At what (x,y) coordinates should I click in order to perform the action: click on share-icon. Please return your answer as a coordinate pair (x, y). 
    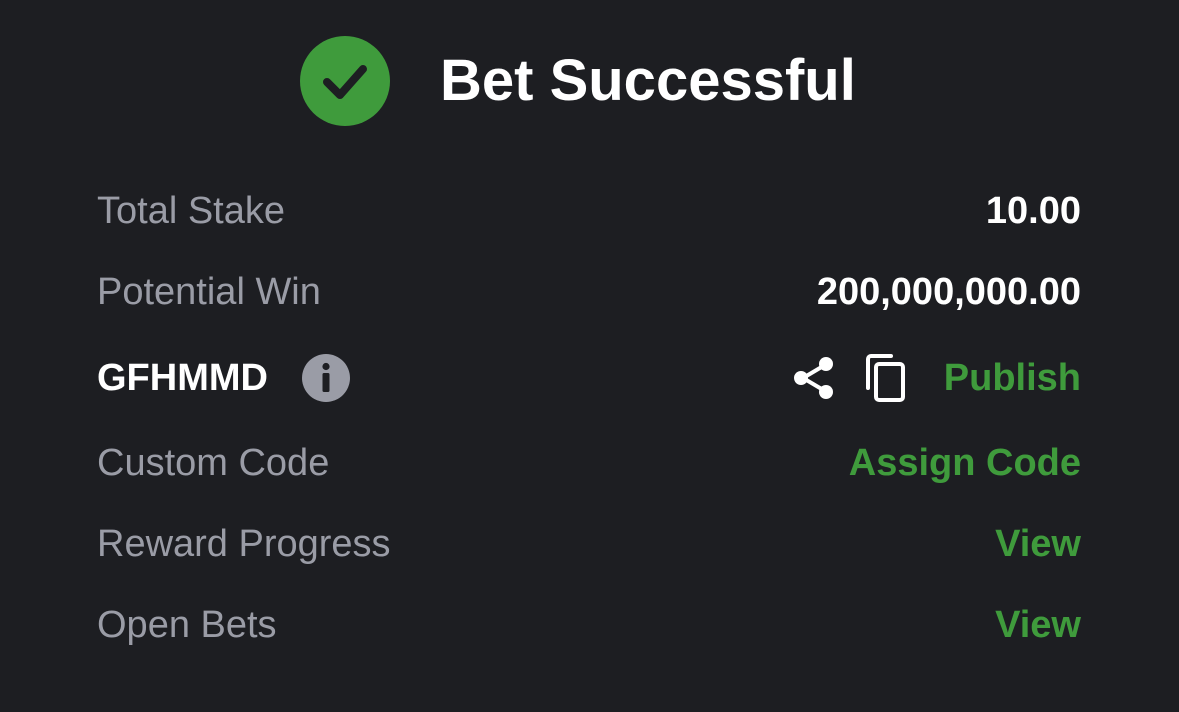
    Looking at the image, I should click on (815, 378).